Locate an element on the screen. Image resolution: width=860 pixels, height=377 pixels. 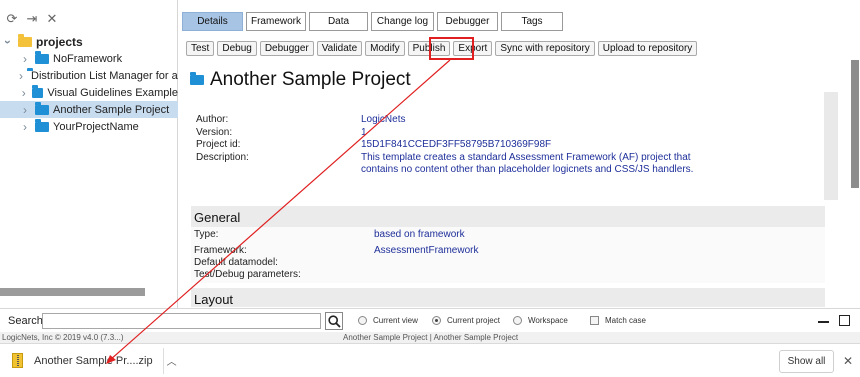
tab-debugger: Debugger is located at coordinates (467, 21).